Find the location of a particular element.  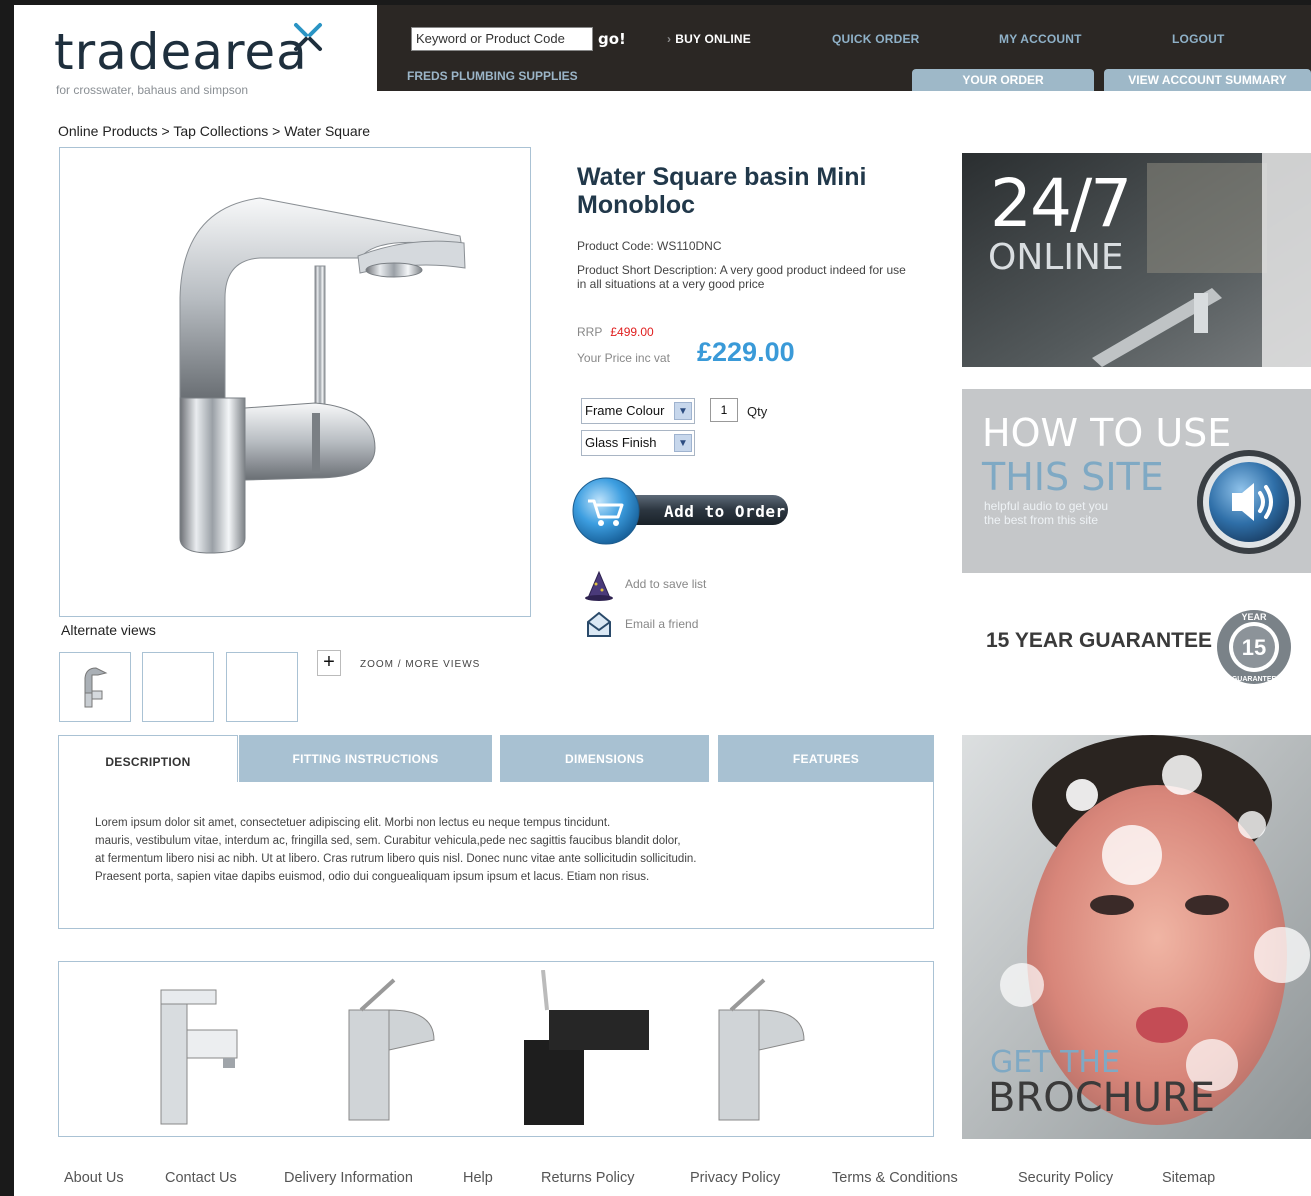

nav-logout: LOGOUT is located at coordinates (1198, 39).